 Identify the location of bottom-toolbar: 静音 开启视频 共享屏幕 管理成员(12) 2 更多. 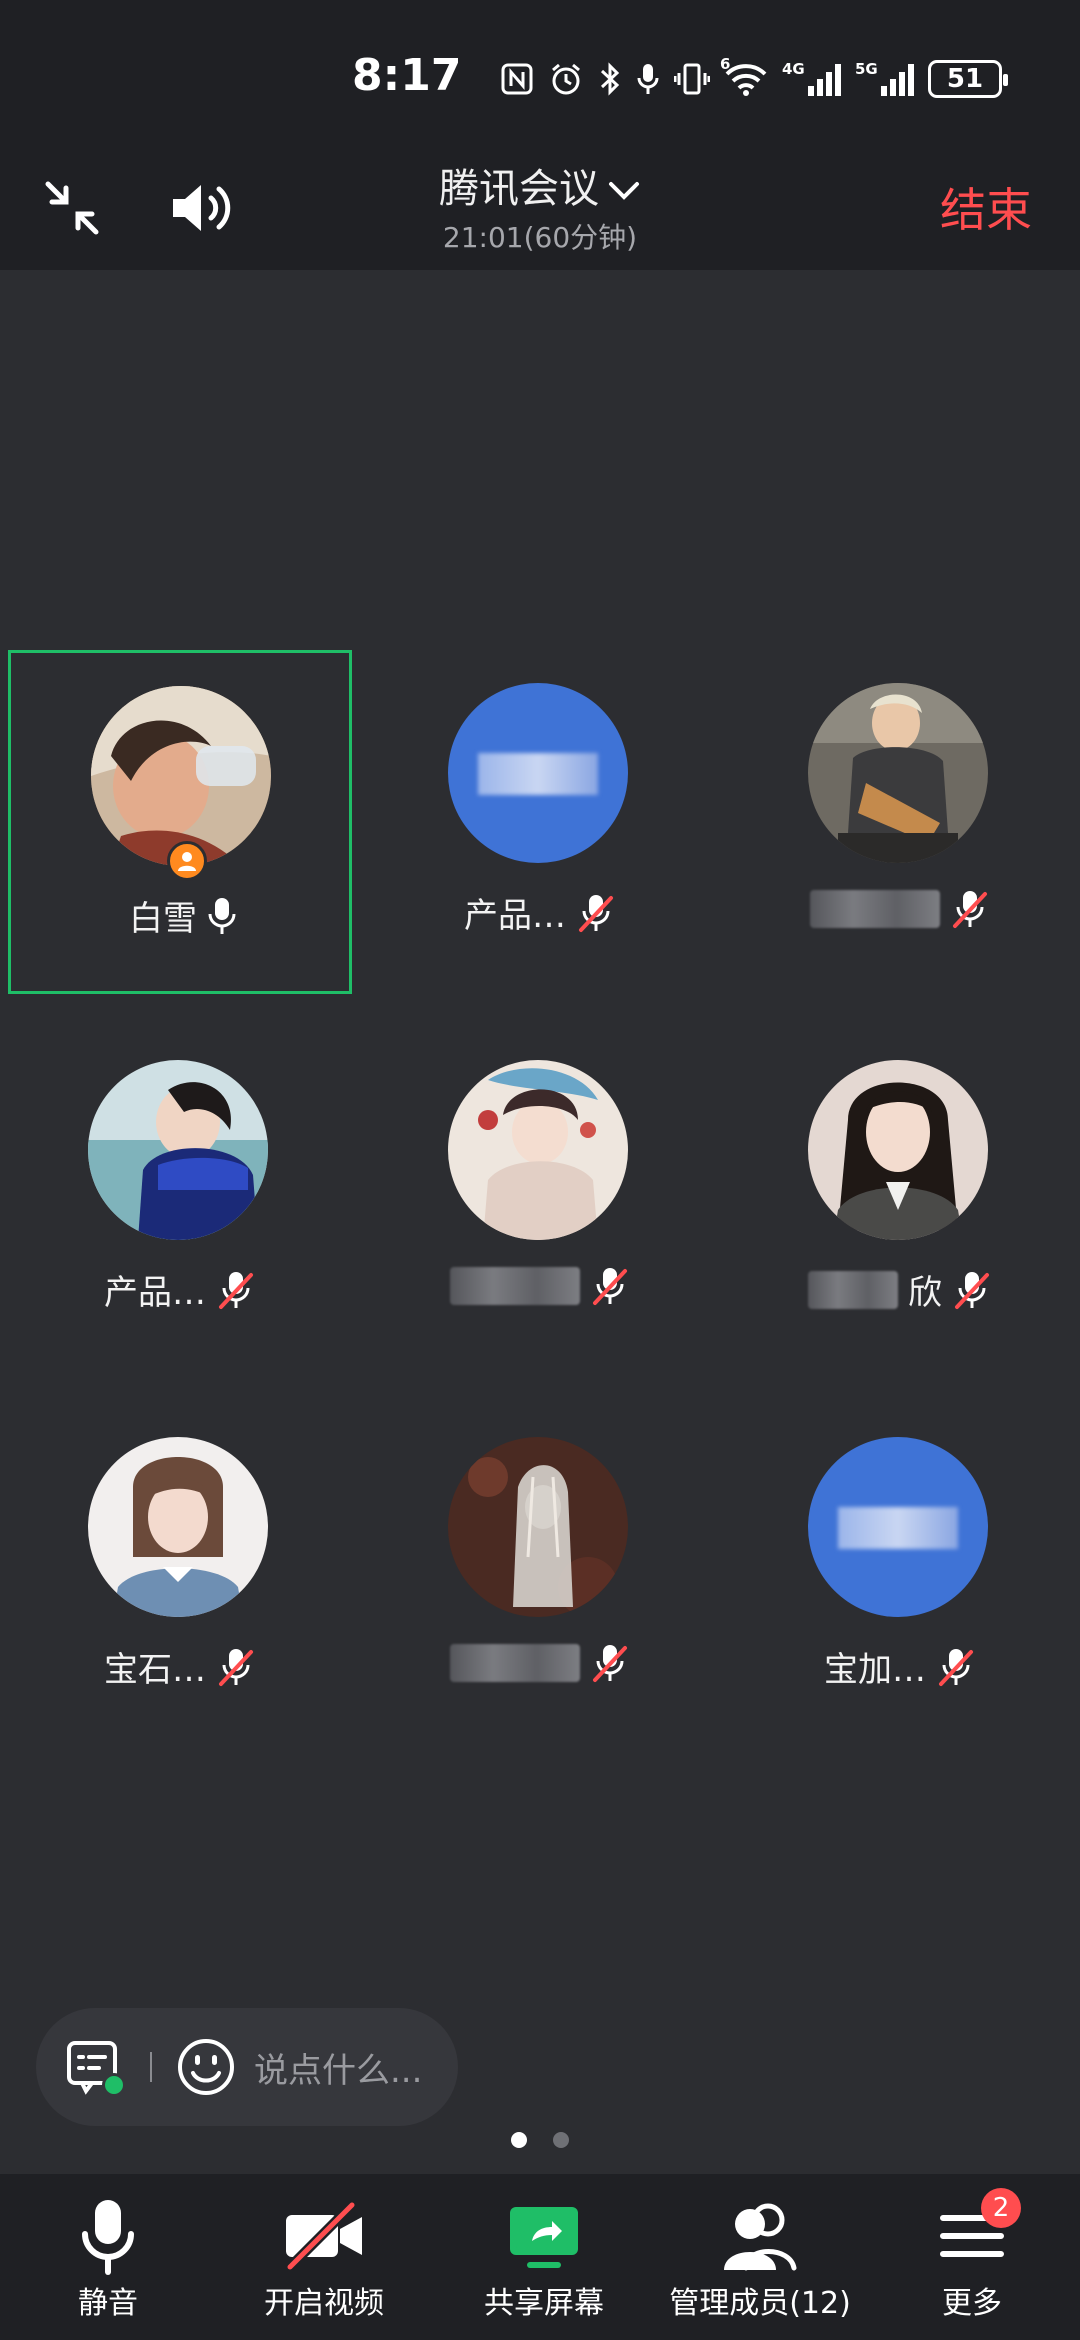
(540, 2257).